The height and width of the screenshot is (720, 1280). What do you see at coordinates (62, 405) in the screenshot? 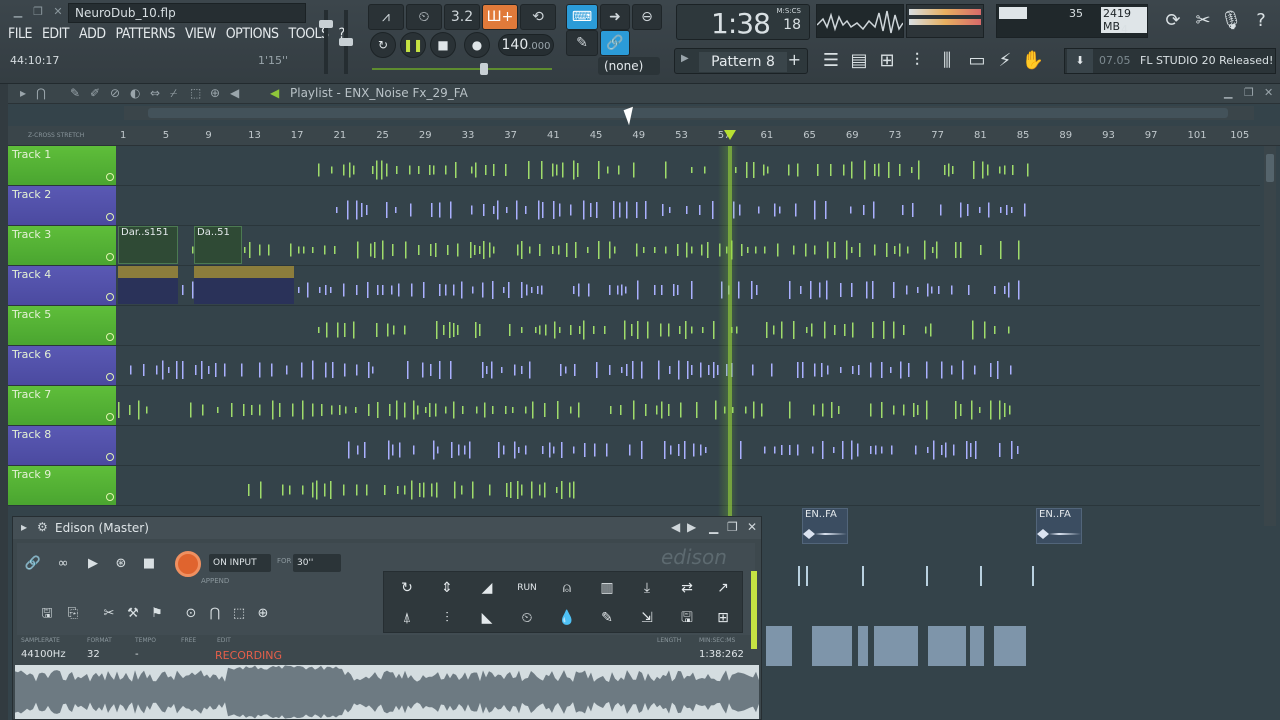
I see `track-header: Track 7` at bounding box center [62, 405].